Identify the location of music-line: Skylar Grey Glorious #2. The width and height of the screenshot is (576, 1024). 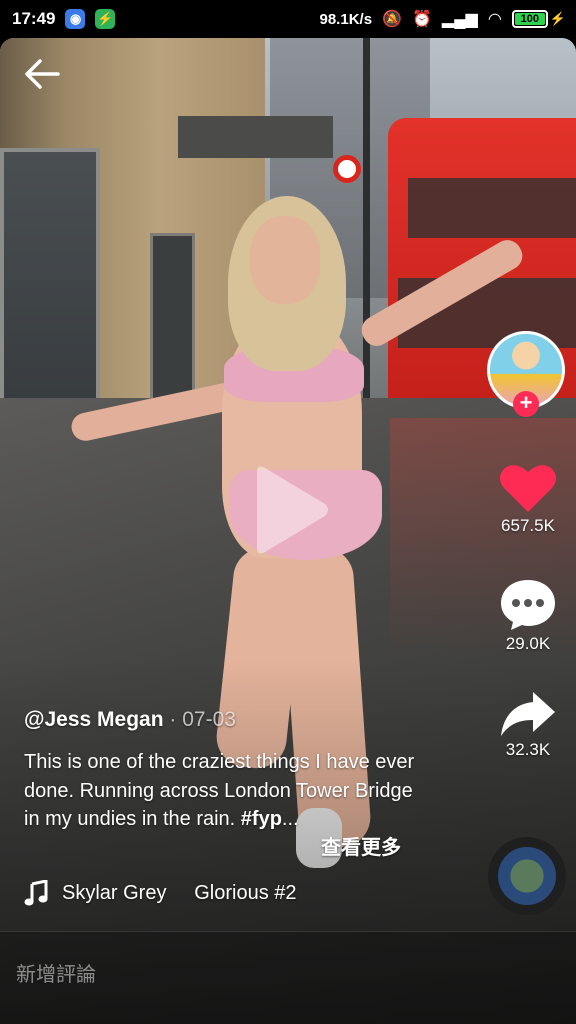
(160, 893).